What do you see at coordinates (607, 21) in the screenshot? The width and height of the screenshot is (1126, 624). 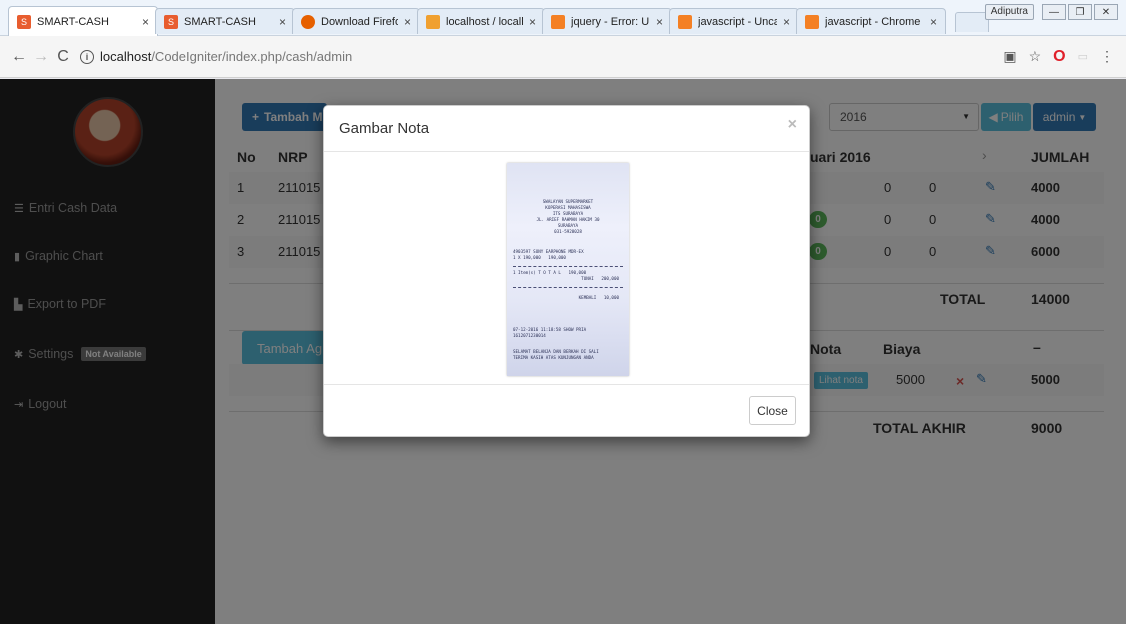 I see `tab-jquery-error: jquery - Error: Uncau ×` at bounding box center [607, 21].